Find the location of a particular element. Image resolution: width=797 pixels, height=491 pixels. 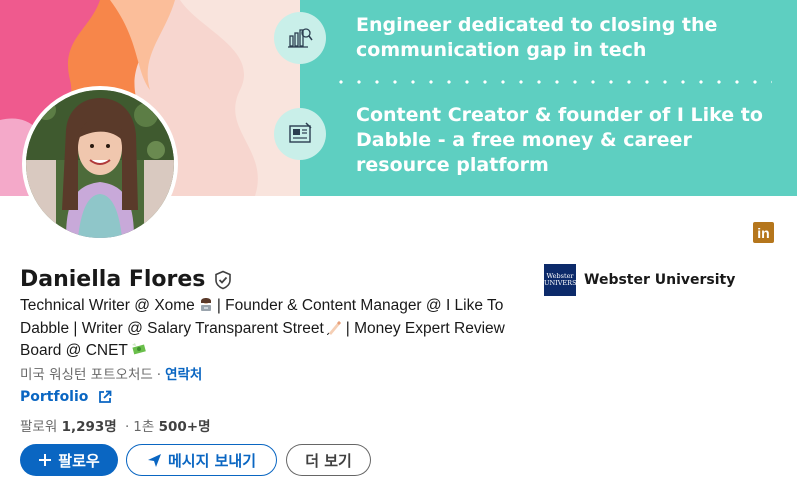

message-button: 메시지 보내기 is located at coordinates (201, 460).